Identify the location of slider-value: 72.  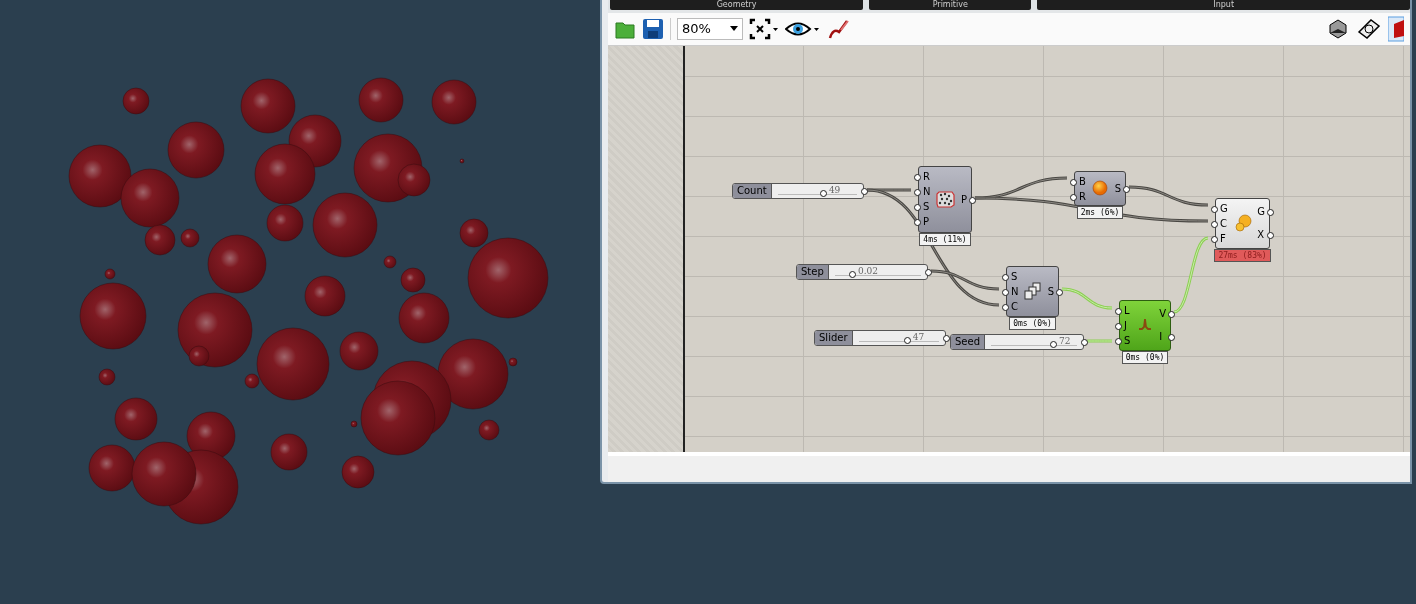
(1064, 340).